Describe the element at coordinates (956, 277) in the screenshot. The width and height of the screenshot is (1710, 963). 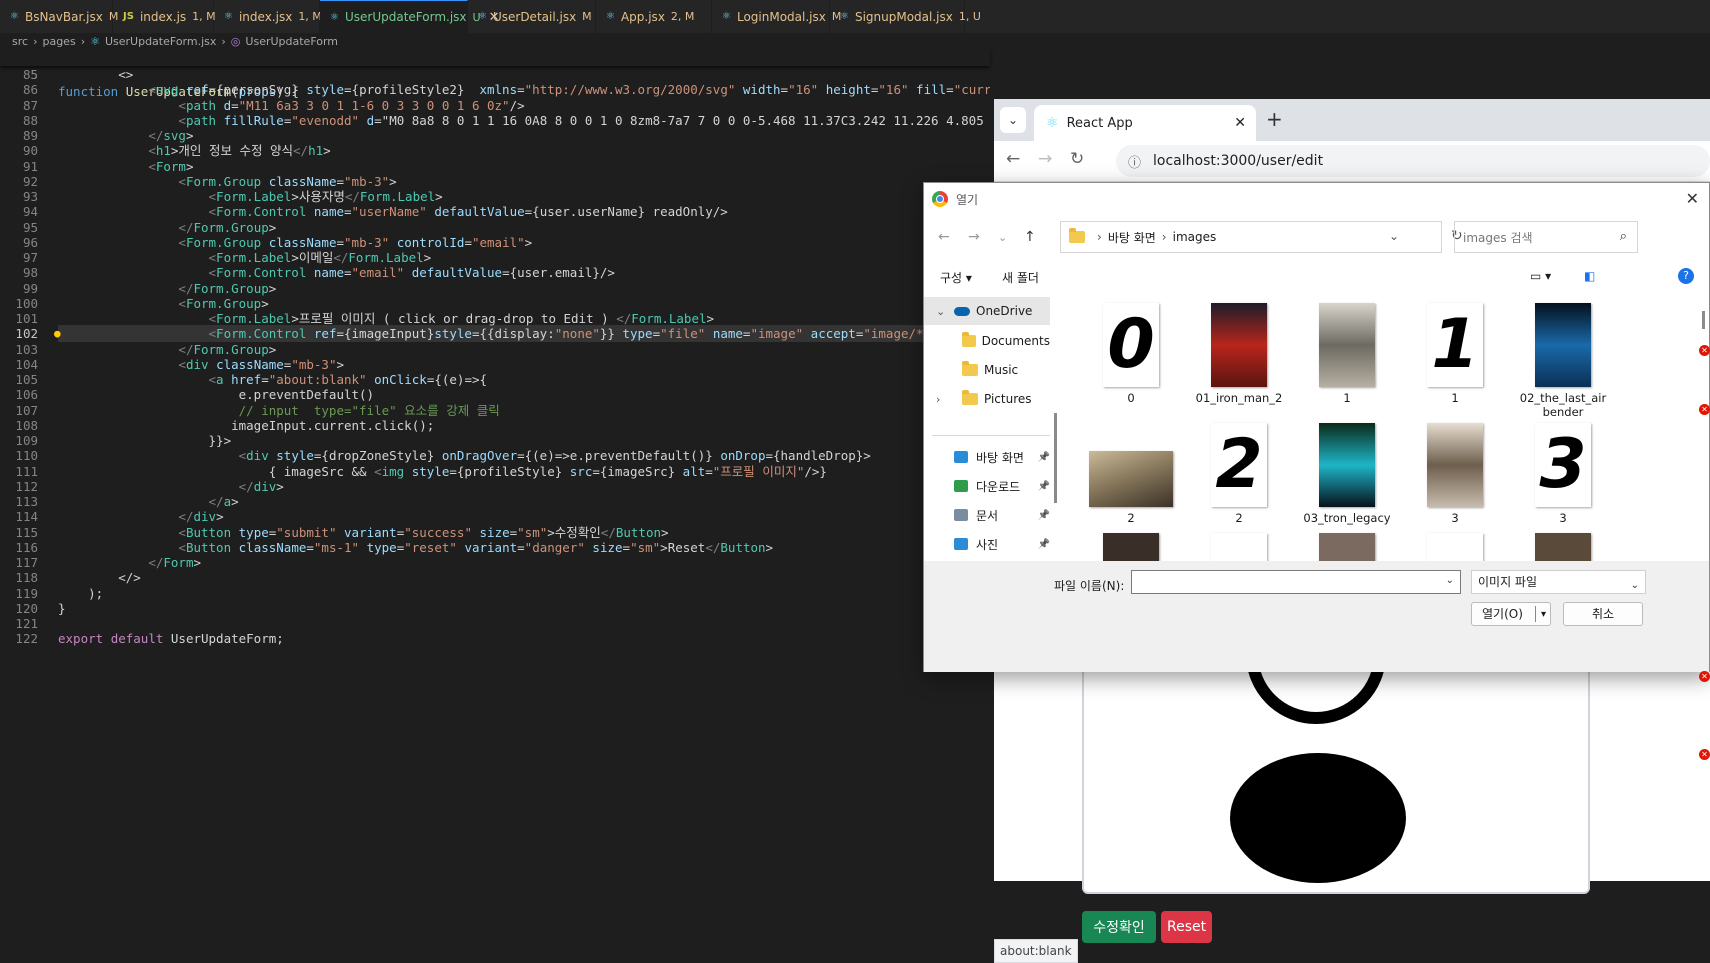
I see `organize-button: 구성 ▾` at that location.